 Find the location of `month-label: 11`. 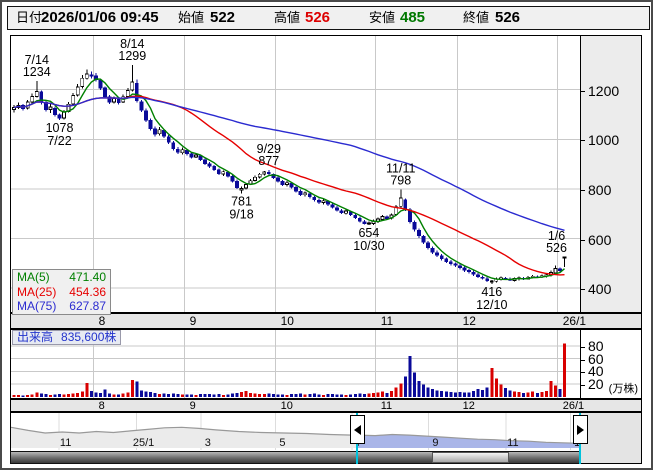

month-label: 11 is located at coordinates (386, 406).